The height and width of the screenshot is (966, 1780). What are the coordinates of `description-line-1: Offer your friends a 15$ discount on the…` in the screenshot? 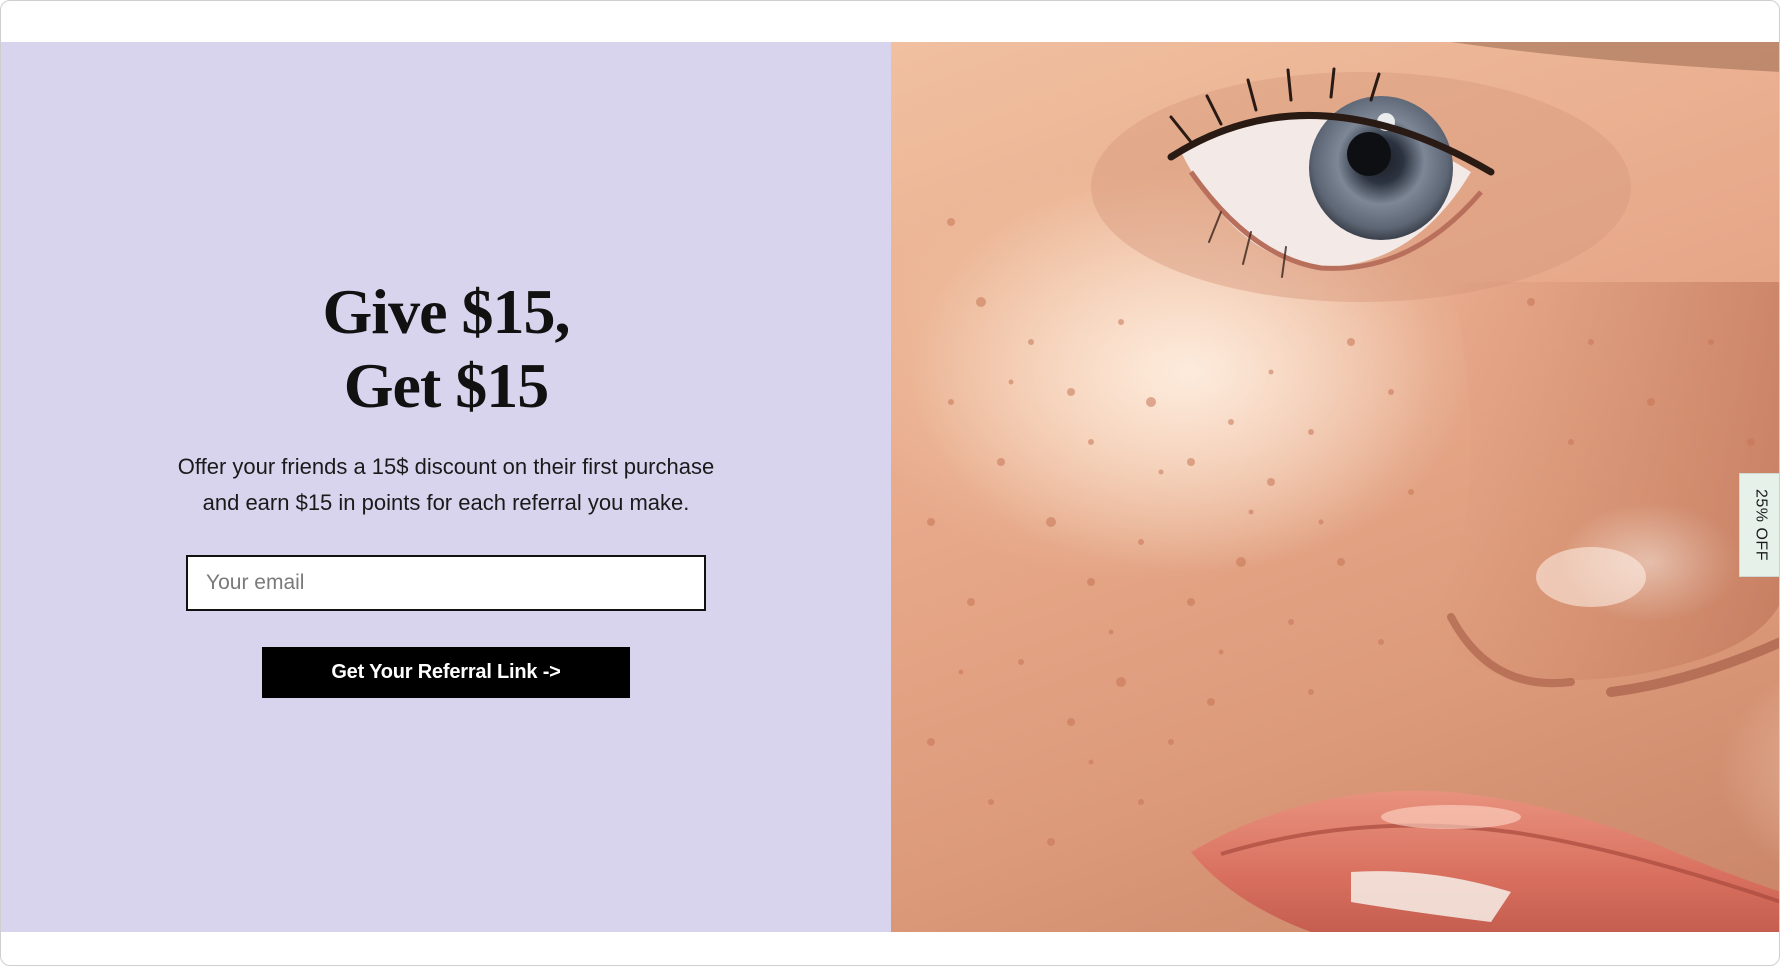 It's located at (446, 466).